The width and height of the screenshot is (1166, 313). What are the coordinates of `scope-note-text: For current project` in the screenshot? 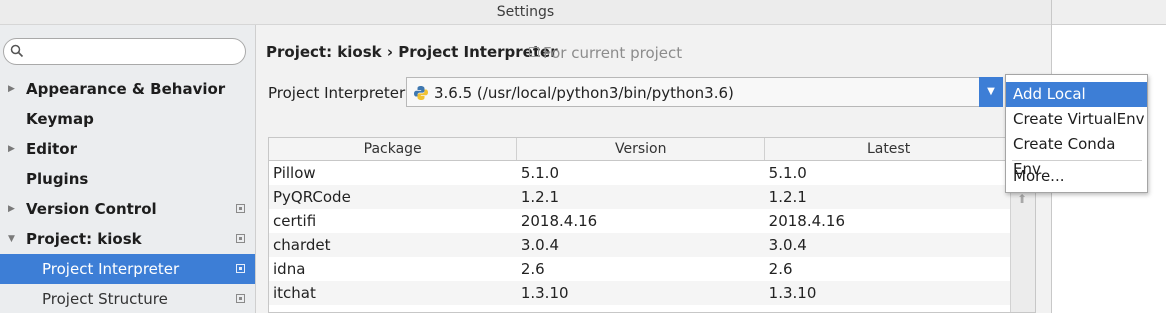 It's located at (613, 53).